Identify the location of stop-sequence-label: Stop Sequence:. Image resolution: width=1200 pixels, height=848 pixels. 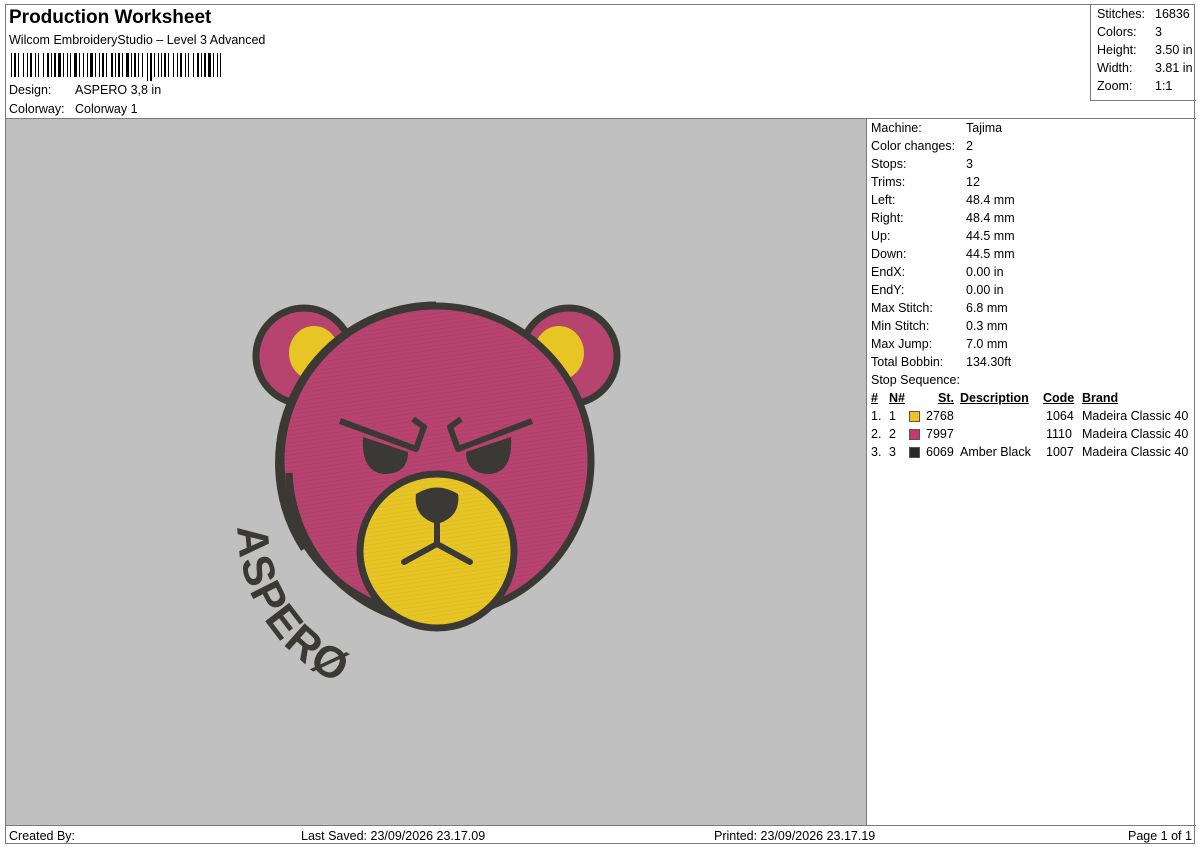
(915, 380).